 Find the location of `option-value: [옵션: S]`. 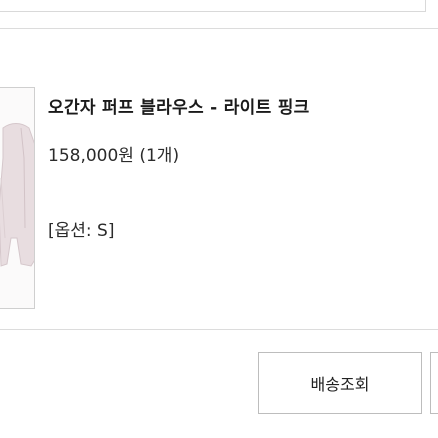

option-value: [옵션: S] is located at coordinates (81, 231).